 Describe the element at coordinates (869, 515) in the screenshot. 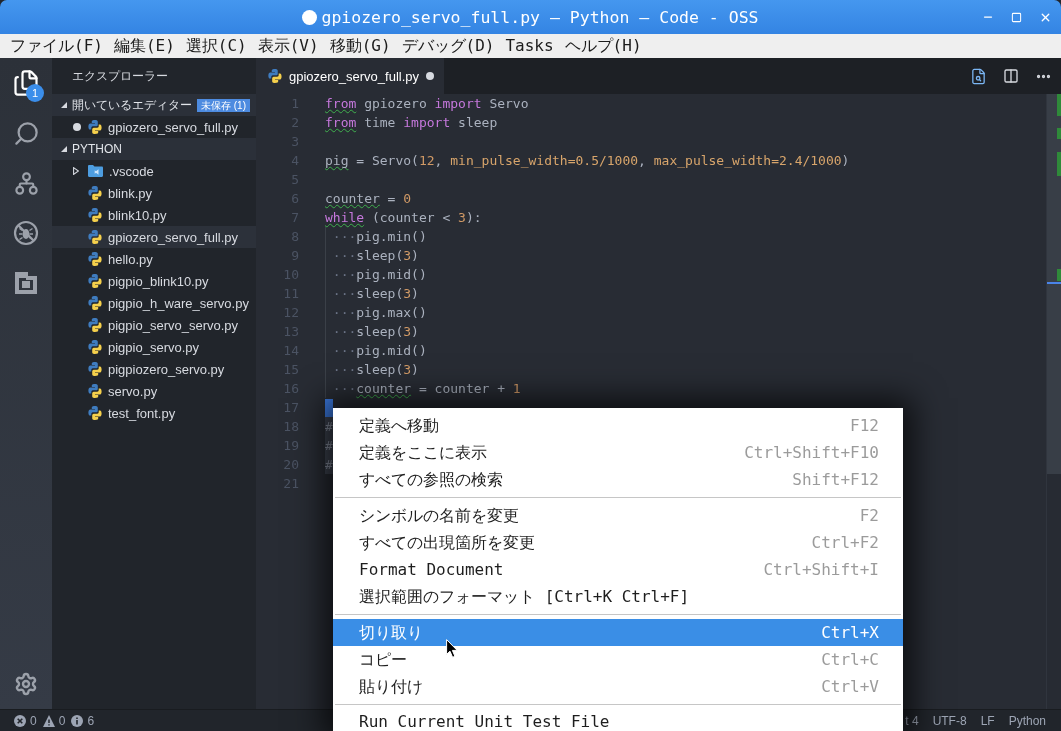

I see `shortcut-label: F2` at that location.